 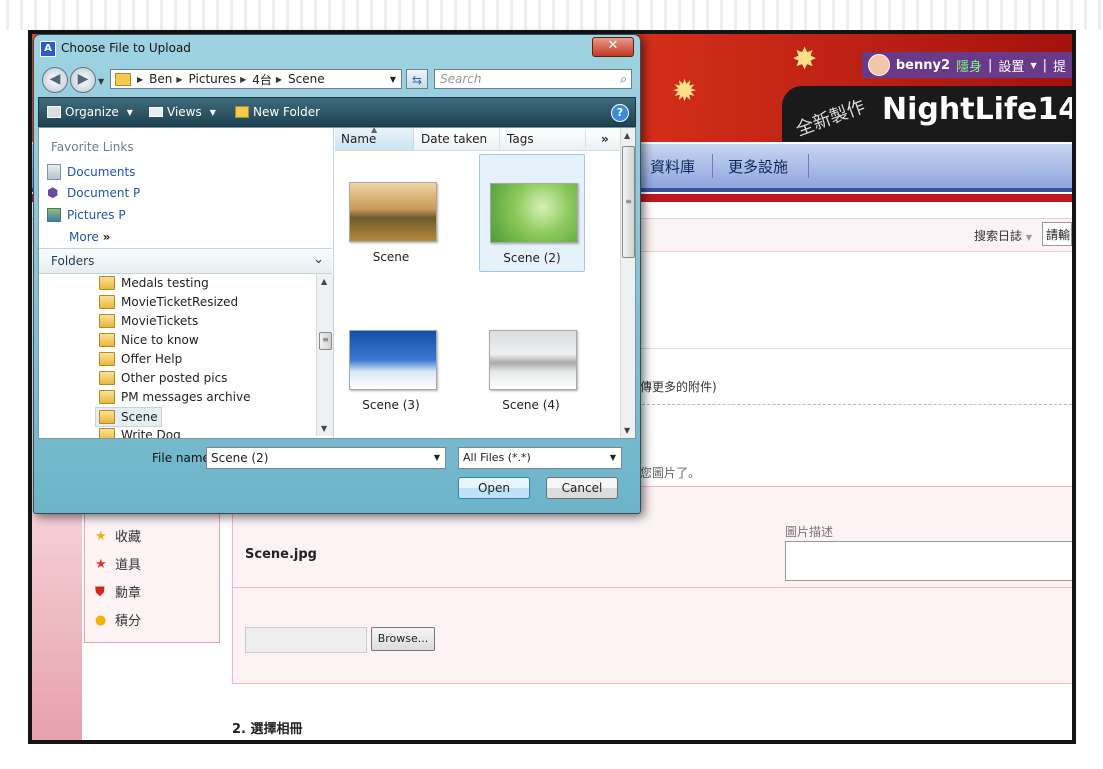 What do you see at coordinates (213, 79) in the screenshot?
I see `breadcrumb-pictures: Pictures` at bounding box center [213, 79].